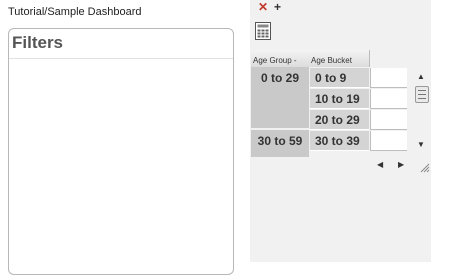 Image resolution: width=453 pixels, height=275 pixels. I want to click on column-header-age-group: Age Group -, so click(281, 58).